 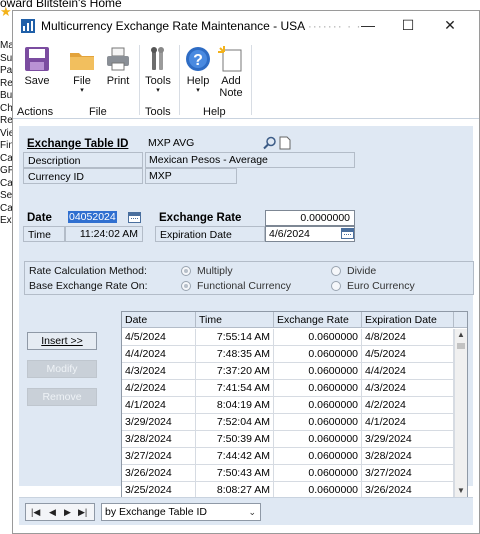 What do you see at coordinates (158, 90) in the screenshot?
I see `tools-dropdown-arrow-icon: ▾` at bounding box center [158, 90].